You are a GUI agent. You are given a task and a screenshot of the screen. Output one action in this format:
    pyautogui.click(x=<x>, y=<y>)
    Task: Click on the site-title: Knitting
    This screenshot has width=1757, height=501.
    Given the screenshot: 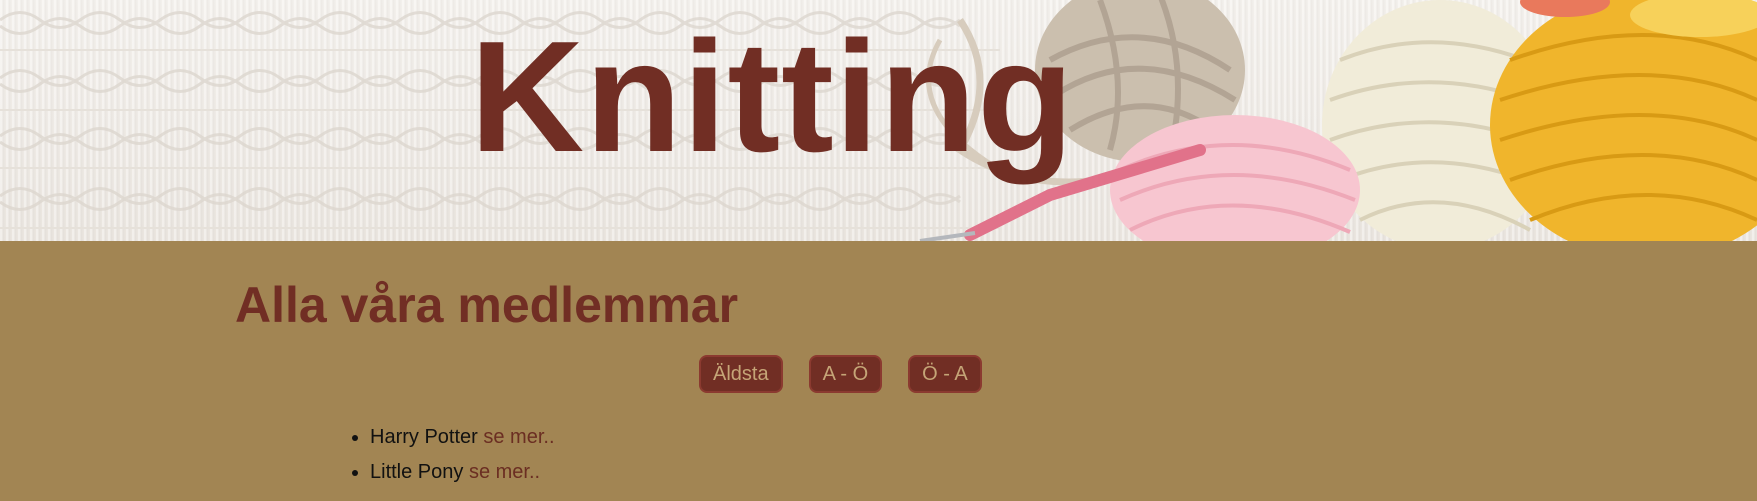 What is the action you would take?
    pyautogui.click(x=772, y=97)
    